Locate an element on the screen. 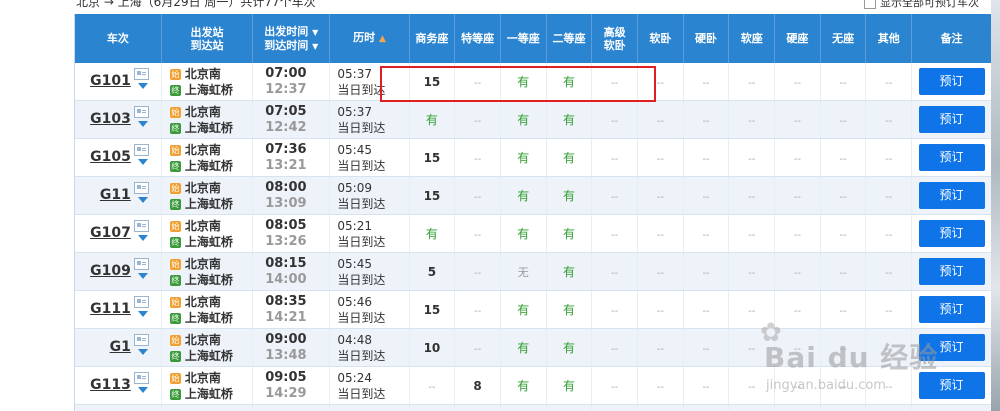 The width and height of the screenshot is (1000, 411). train-number-link: G107 is located at coordinates (110, 233).